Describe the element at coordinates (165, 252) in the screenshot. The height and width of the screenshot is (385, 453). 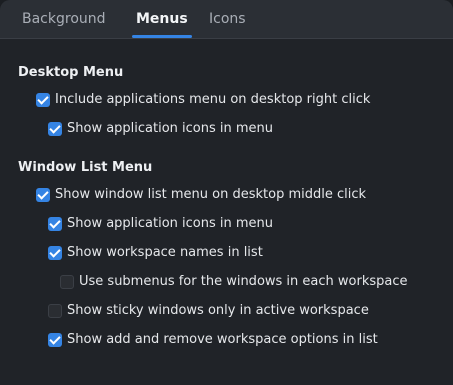
I see `option-label: Show workspace names in list` at that location.